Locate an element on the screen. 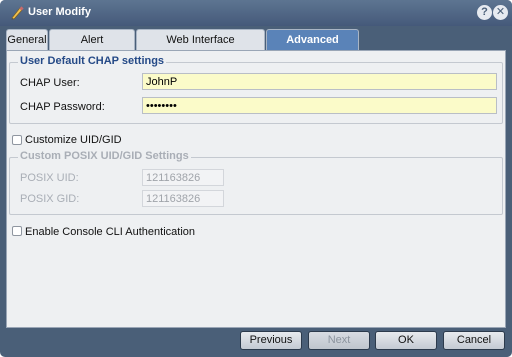  chap-settings-legend: User Default CHAP settings is located at coordinates (92, 61).